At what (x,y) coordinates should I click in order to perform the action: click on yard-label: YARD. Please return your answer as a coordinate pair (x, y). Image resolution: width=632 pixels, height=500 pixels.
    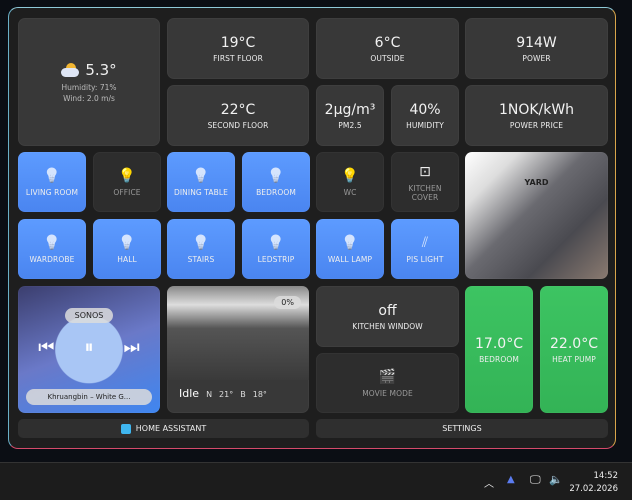
    Looking at the image, I should click on (536, 182).